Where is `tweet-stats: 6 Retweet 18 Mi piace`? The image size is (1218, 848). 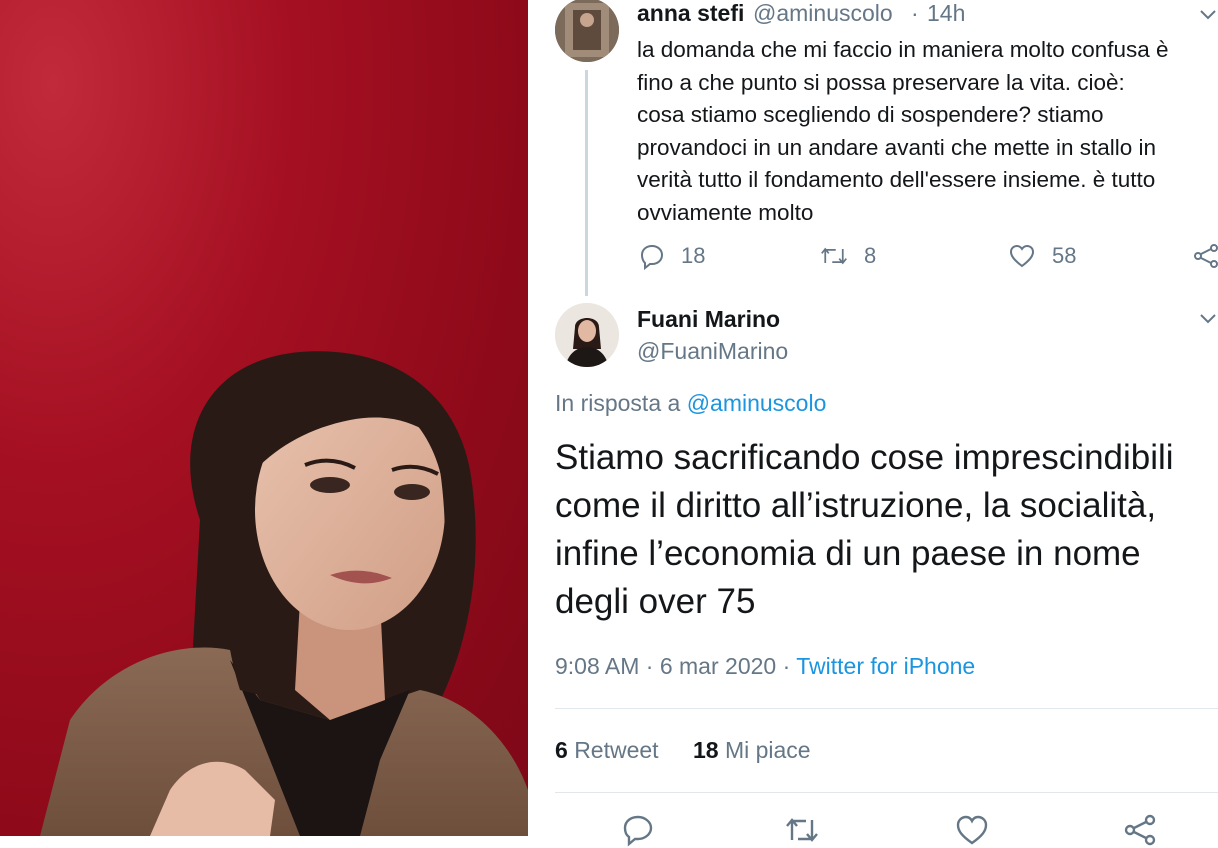
tweet-stats: 6 Retweet 18 Mi piace is located at coordinates (683, 750).